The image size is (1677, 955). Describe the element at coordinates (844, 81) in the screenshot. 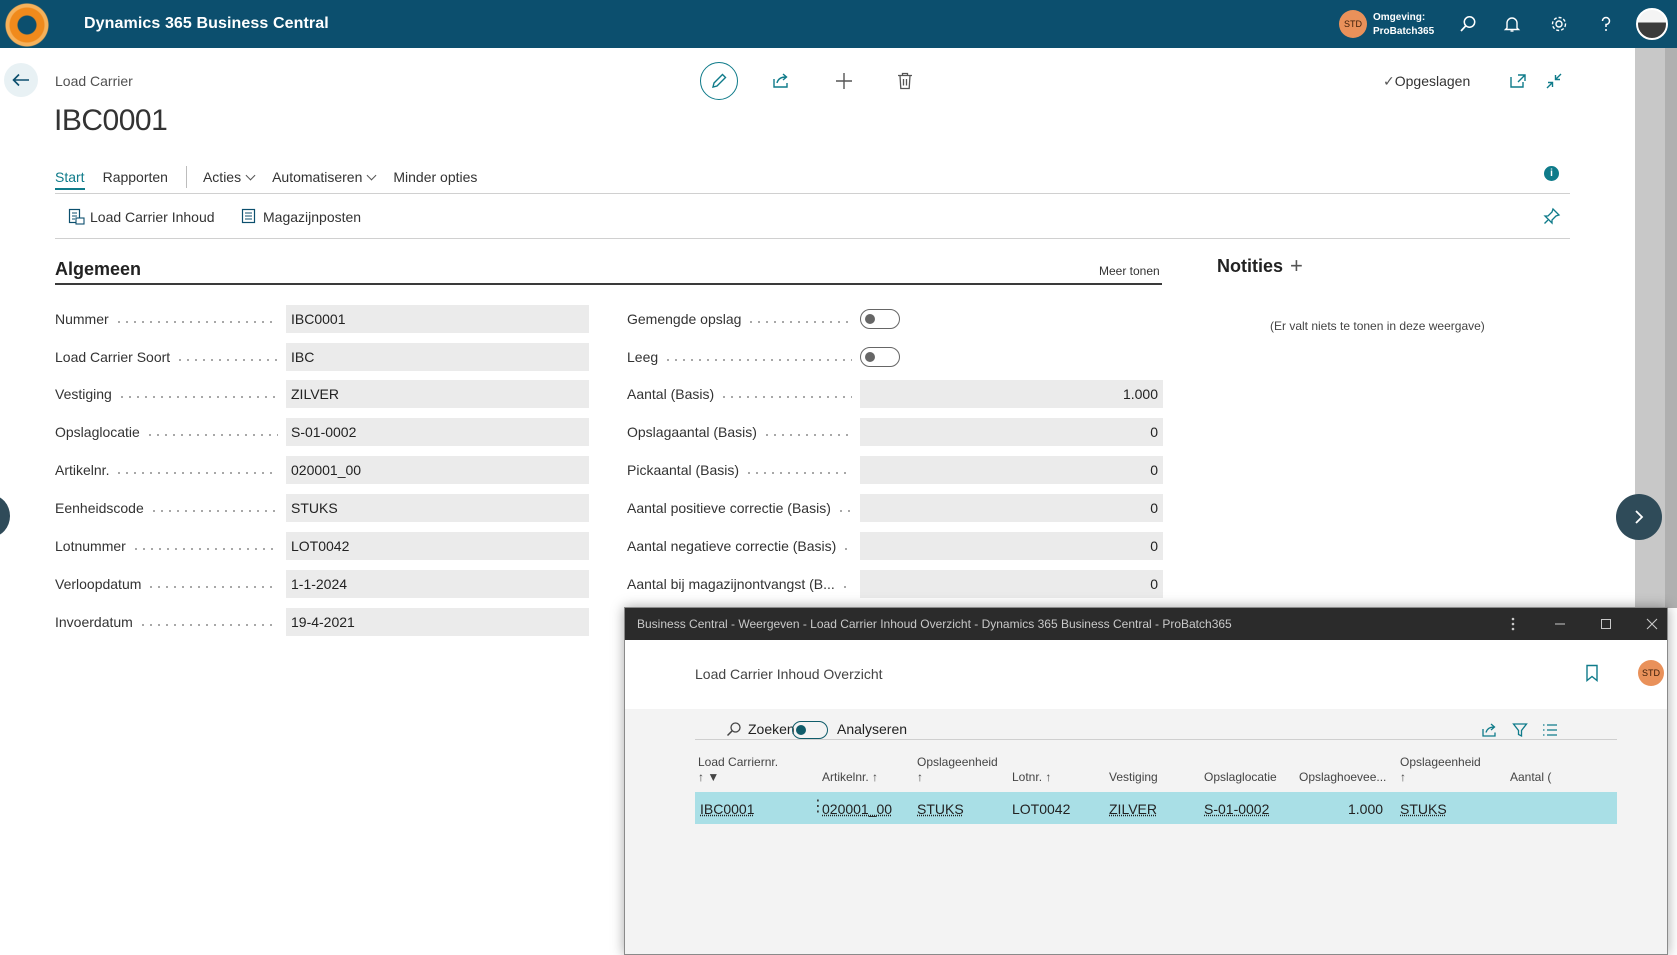

I see `new-button` at that location.